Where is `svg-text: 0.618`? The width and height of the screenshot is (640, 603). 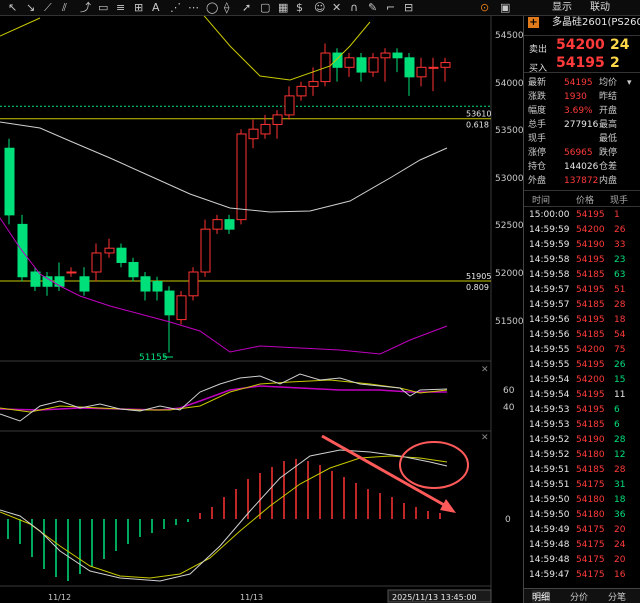 svg-text: 0.618 is located at coordinates (477, 125).